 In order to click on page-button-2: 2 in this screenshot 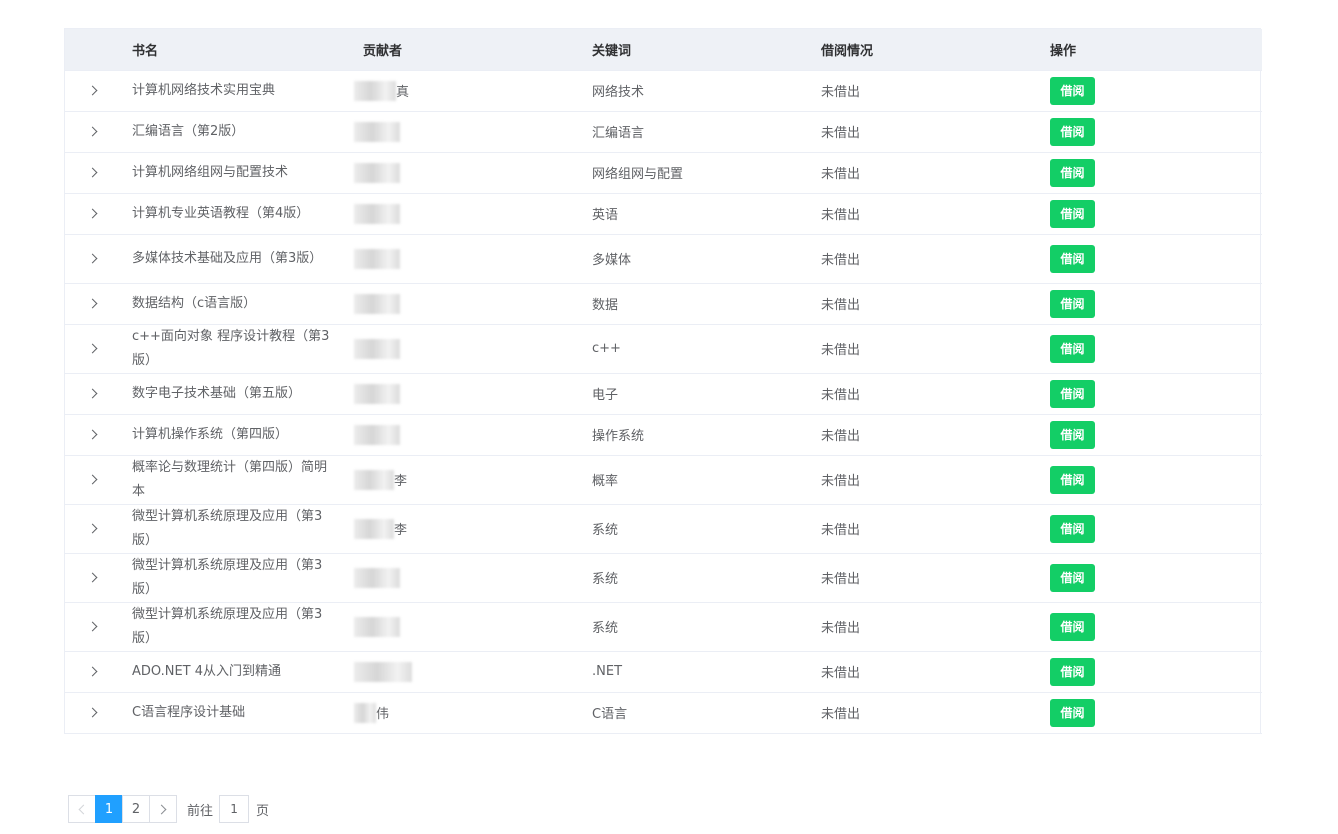, I will do `click(136, 809)`.